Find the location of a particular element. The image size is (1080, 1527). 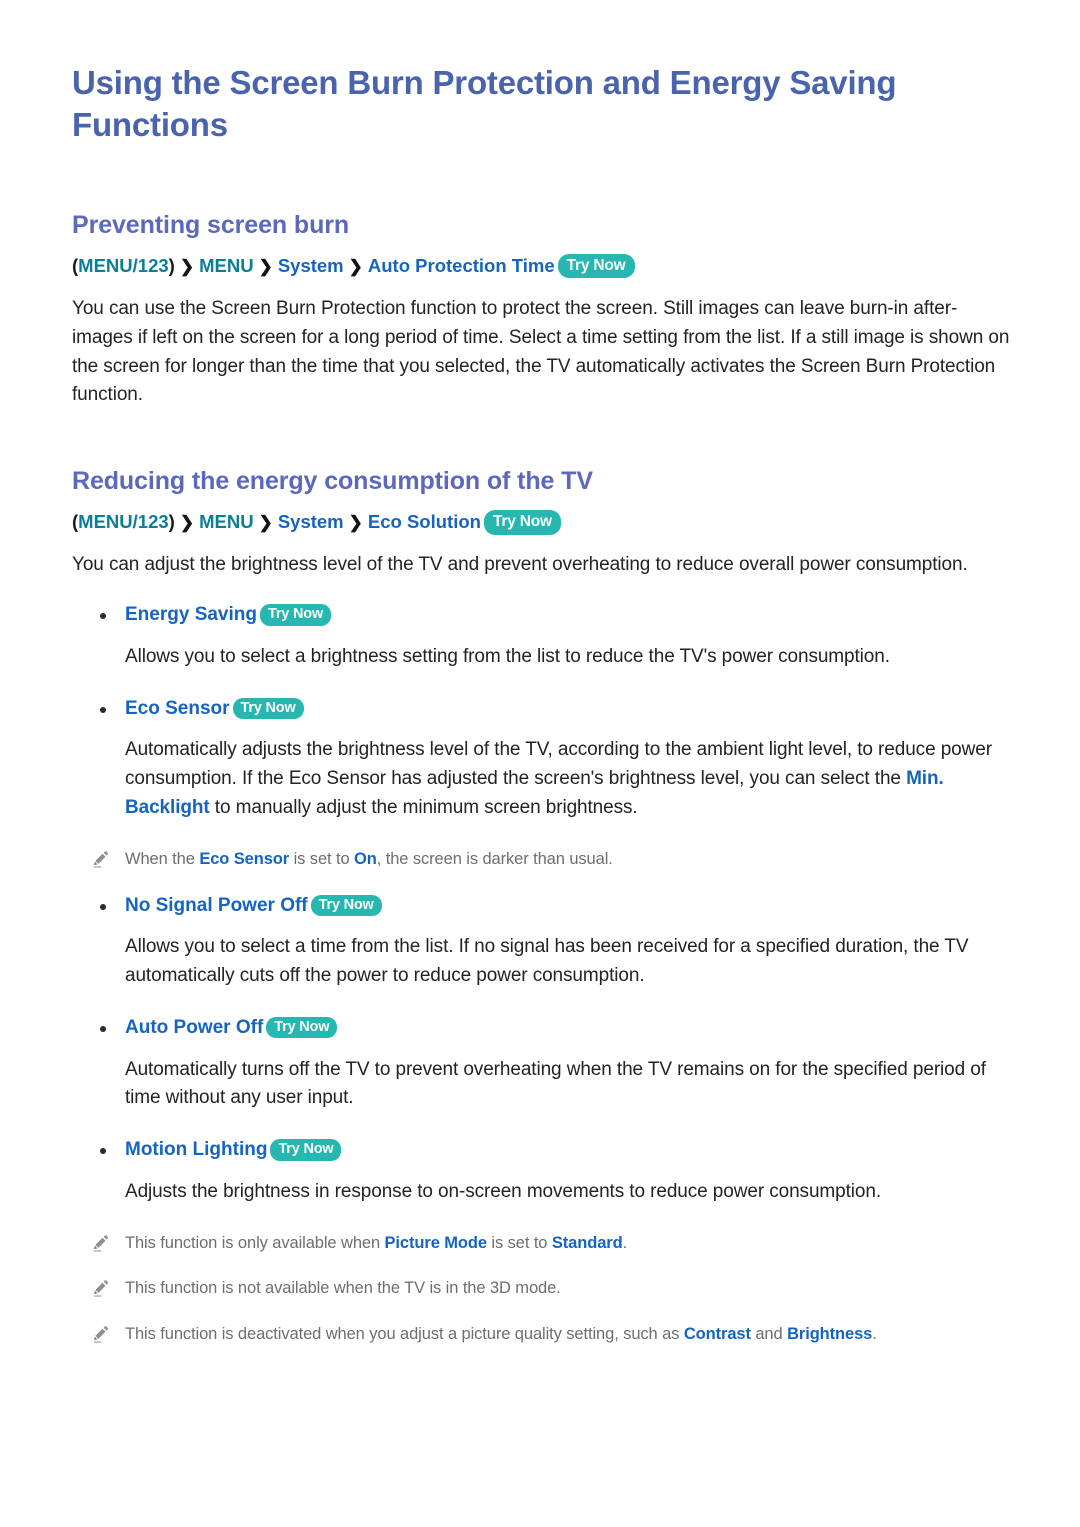

text-run: and is located at coordinates (769, 1334).